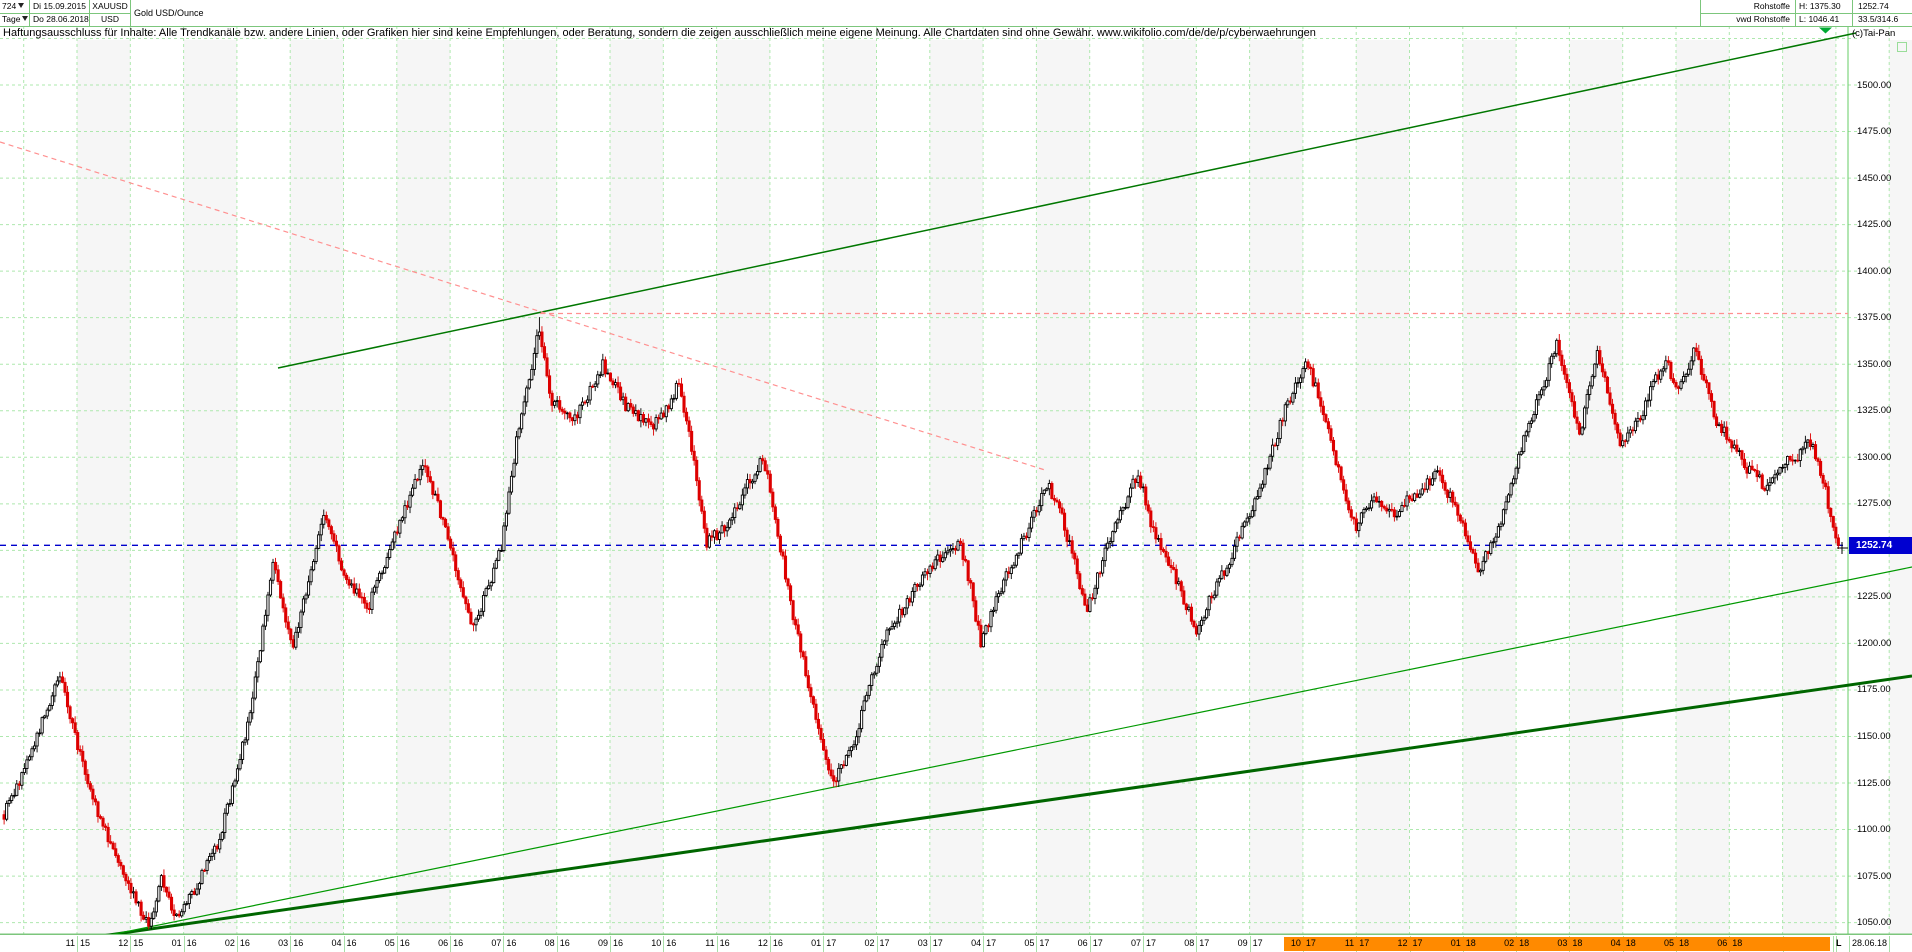 The width and height of the screenshot is (1912, 952). I want to click on timeline-month-label: 03, so click(1562, 943).